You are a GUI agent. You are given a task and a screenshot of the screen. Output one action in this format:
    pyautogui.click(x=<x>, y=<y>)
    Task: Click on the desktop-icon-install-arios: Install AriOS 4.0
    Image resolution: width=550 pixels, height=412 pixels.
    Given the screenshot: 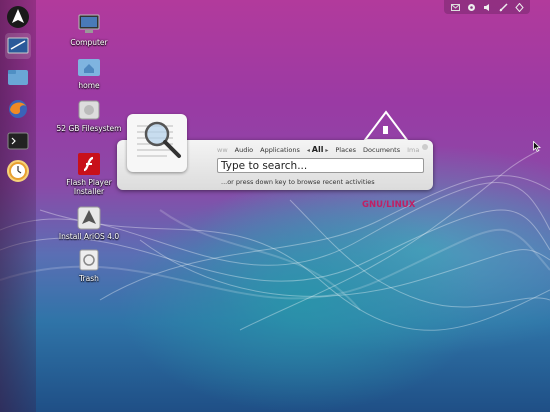 What is the action you would take?
    pyautogui.click(x=89, y=223)
    